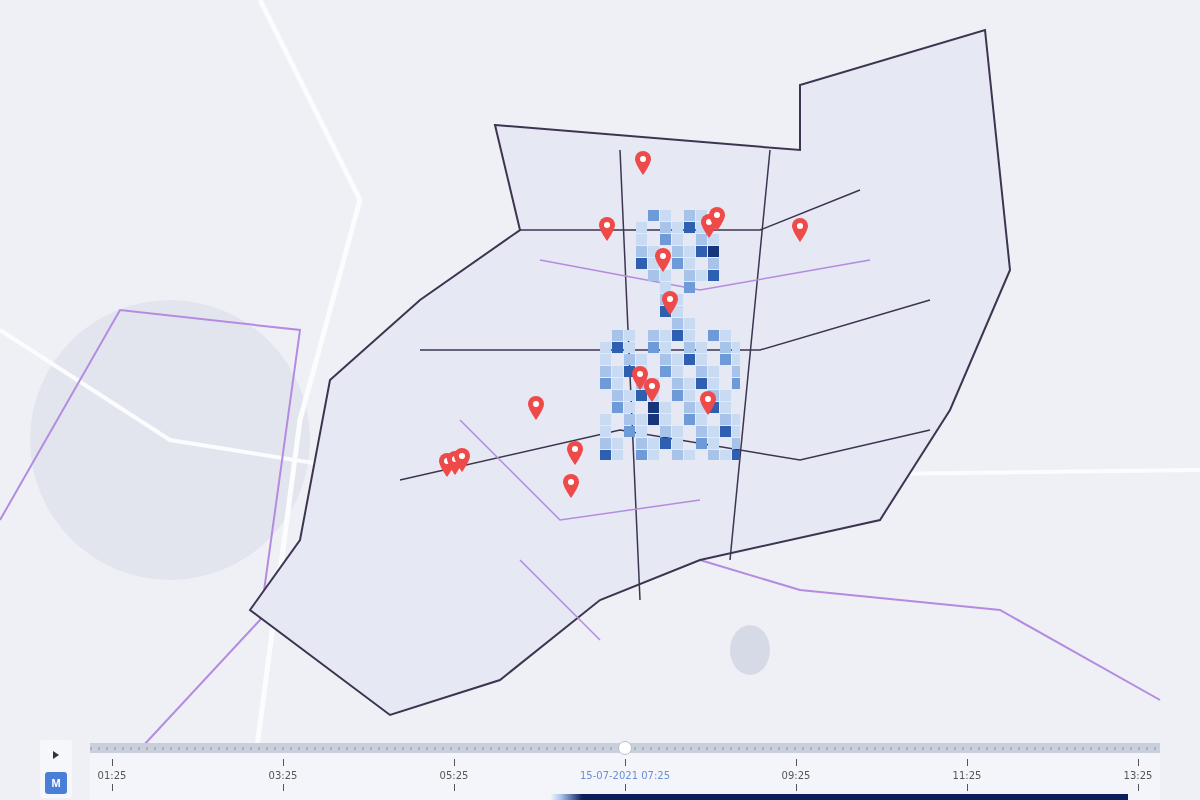 This screenshot has width=1200, height=800. I want to click on time-label: 01:25, so click(112, 775).